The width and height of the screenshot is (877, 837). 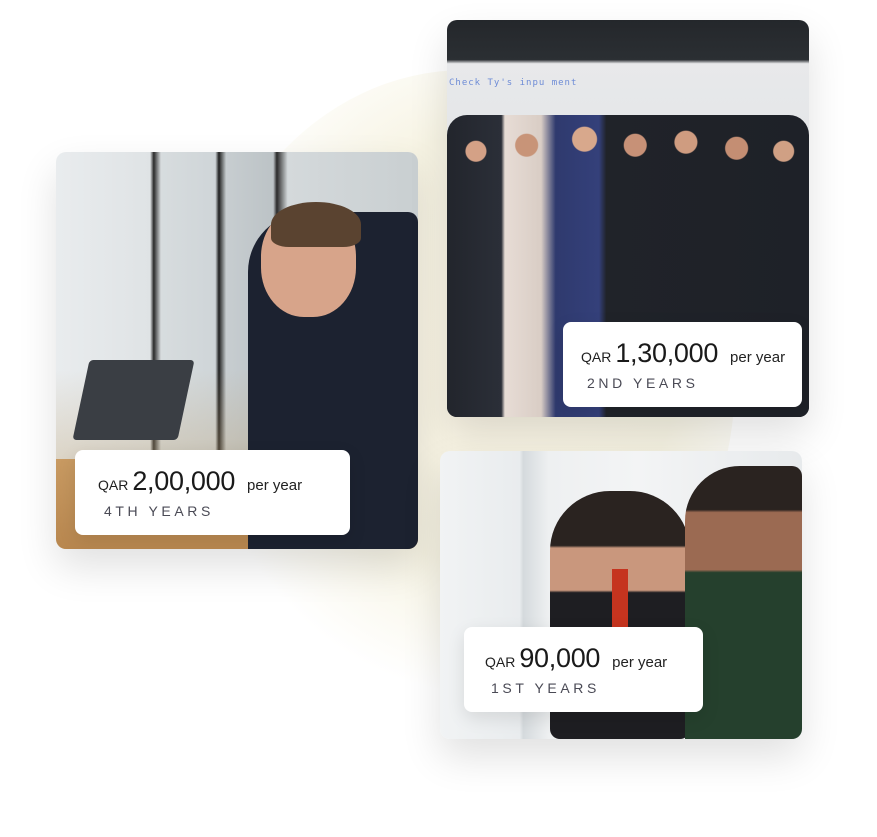 I want to click on experience-years: 4TH YEARS, so click(x=159, y=511).